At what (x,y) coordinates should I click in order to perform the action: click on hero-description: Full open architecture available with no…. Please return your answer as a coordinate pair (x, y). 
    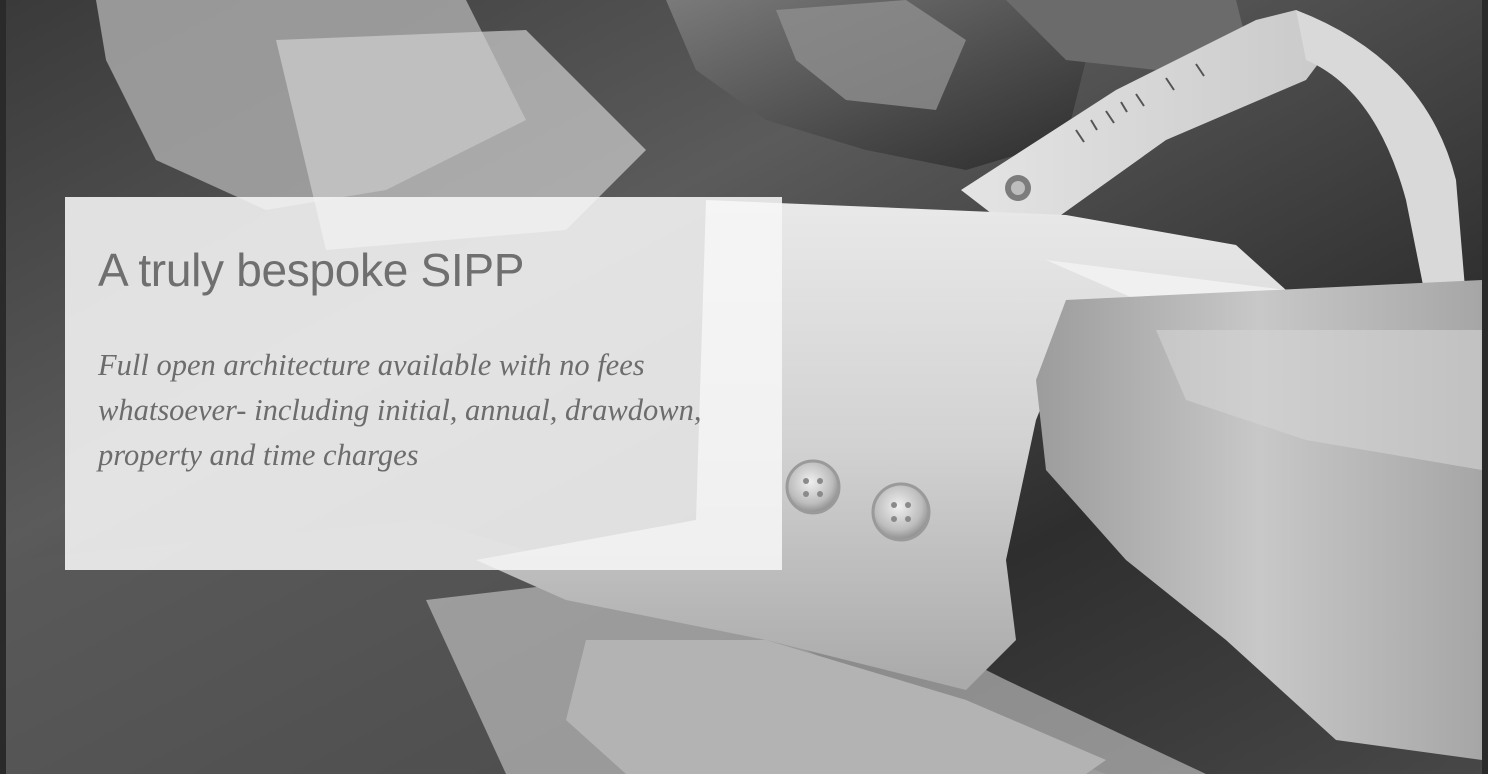
    Looking at the image, I should click on (400, 410).